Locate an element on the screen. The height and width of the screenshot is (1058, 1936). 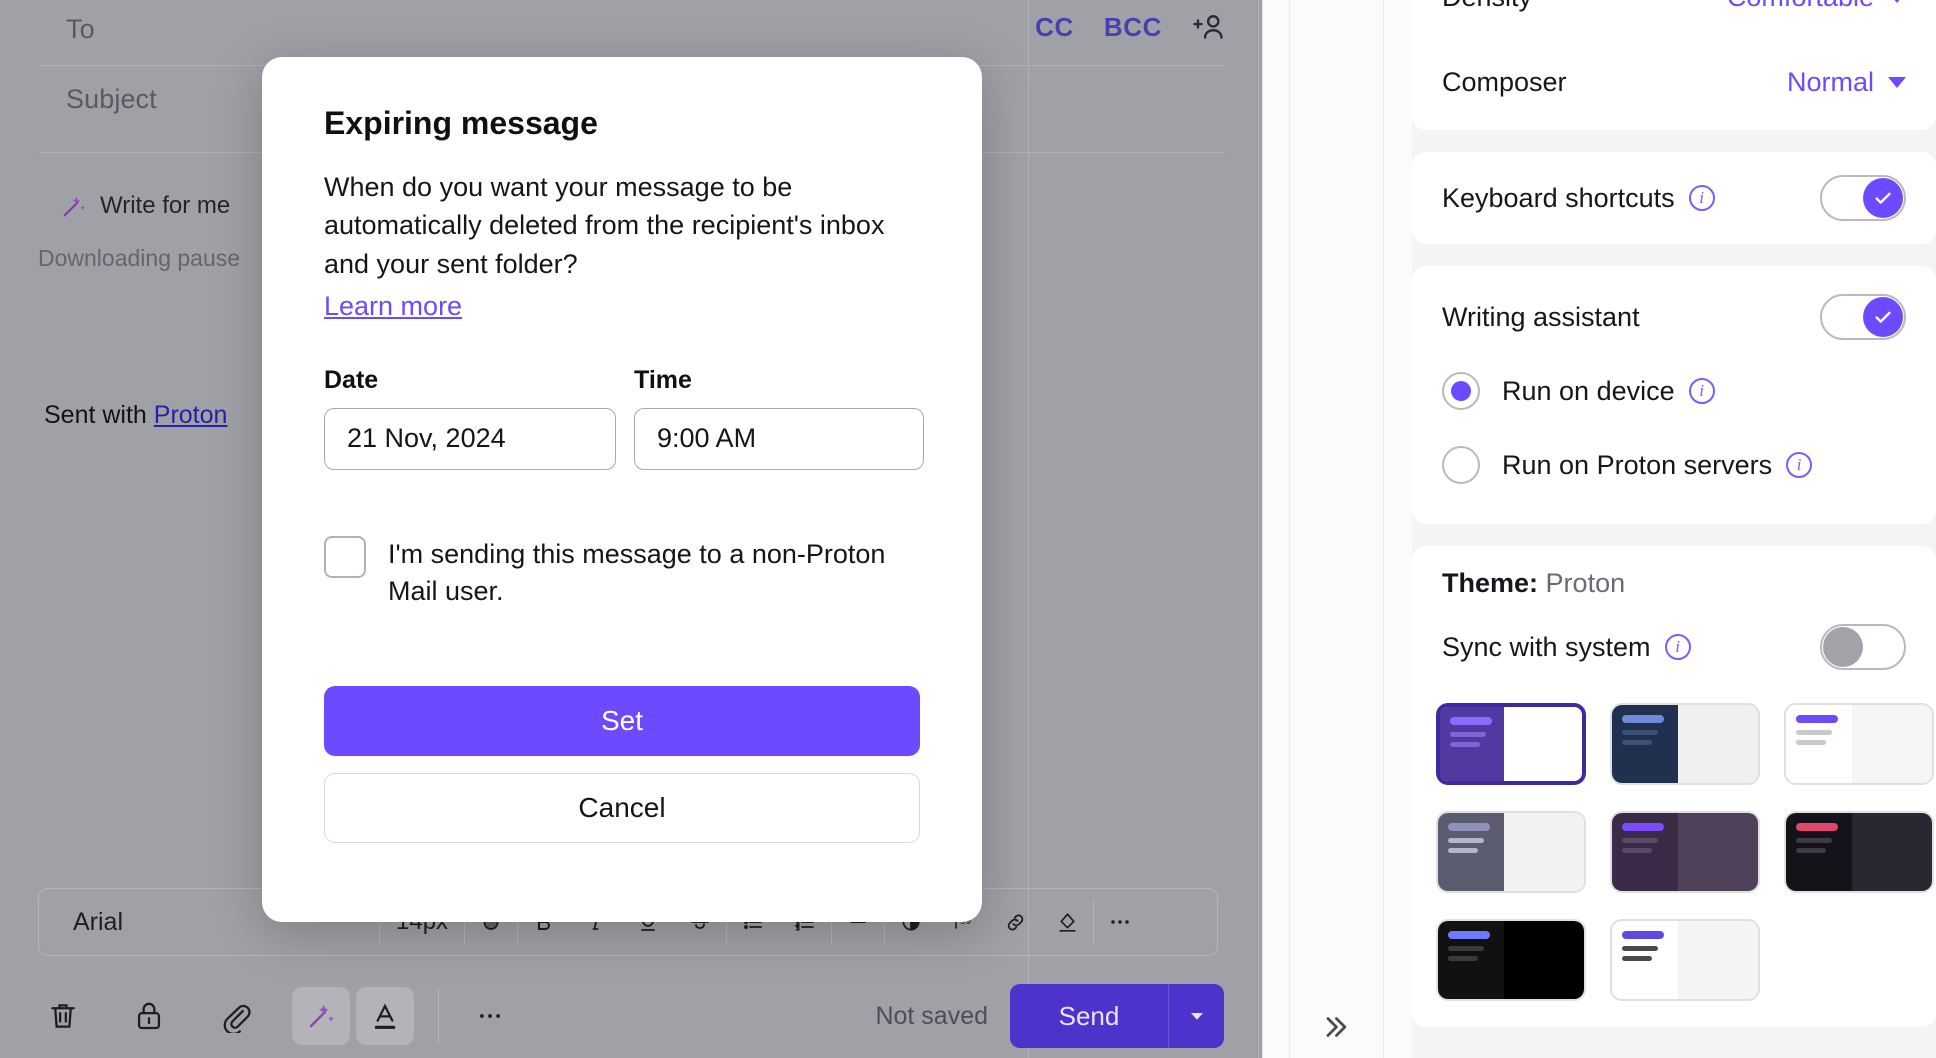
dialog-title: Expiring message is located at coordinates (461, 123).